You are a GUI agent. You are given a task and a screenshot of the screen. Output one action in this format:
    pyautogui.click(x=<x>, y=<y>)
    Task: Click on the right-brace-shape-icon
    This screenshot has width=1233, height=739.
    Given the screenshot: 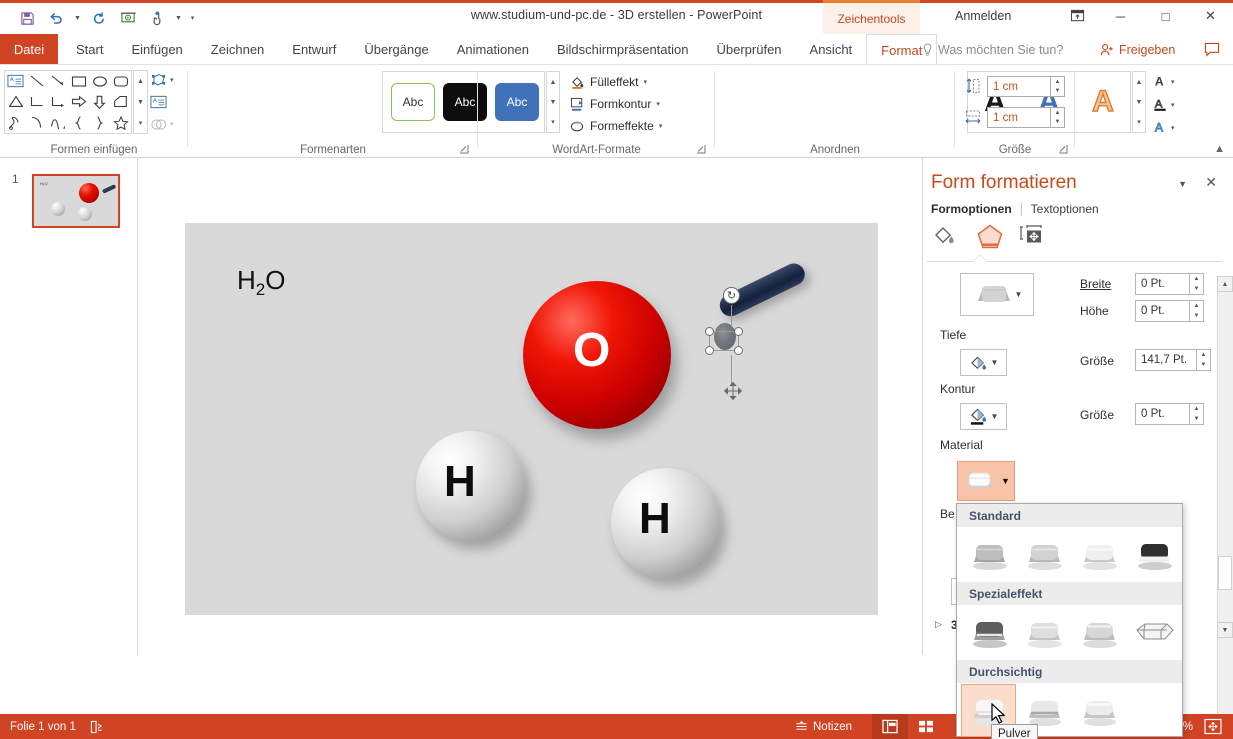 What is the action you would take?
    pyautogui.click(x=99, y=122)
    